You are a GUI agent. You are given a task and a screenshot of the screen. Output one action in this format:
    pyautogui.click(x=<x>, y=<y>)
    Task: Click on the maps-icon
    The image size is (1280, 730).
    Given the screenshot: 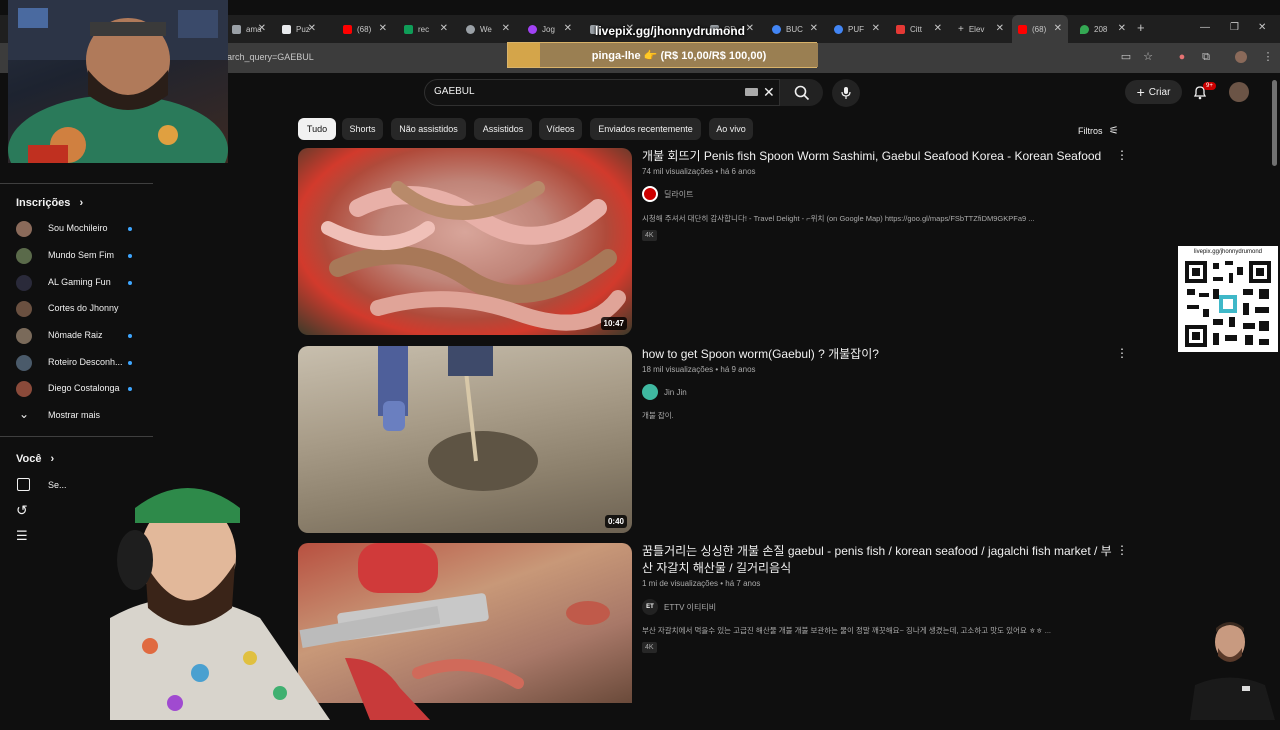 What is the action you would take?
    pyautogui.click(x=1084, y=29)
    